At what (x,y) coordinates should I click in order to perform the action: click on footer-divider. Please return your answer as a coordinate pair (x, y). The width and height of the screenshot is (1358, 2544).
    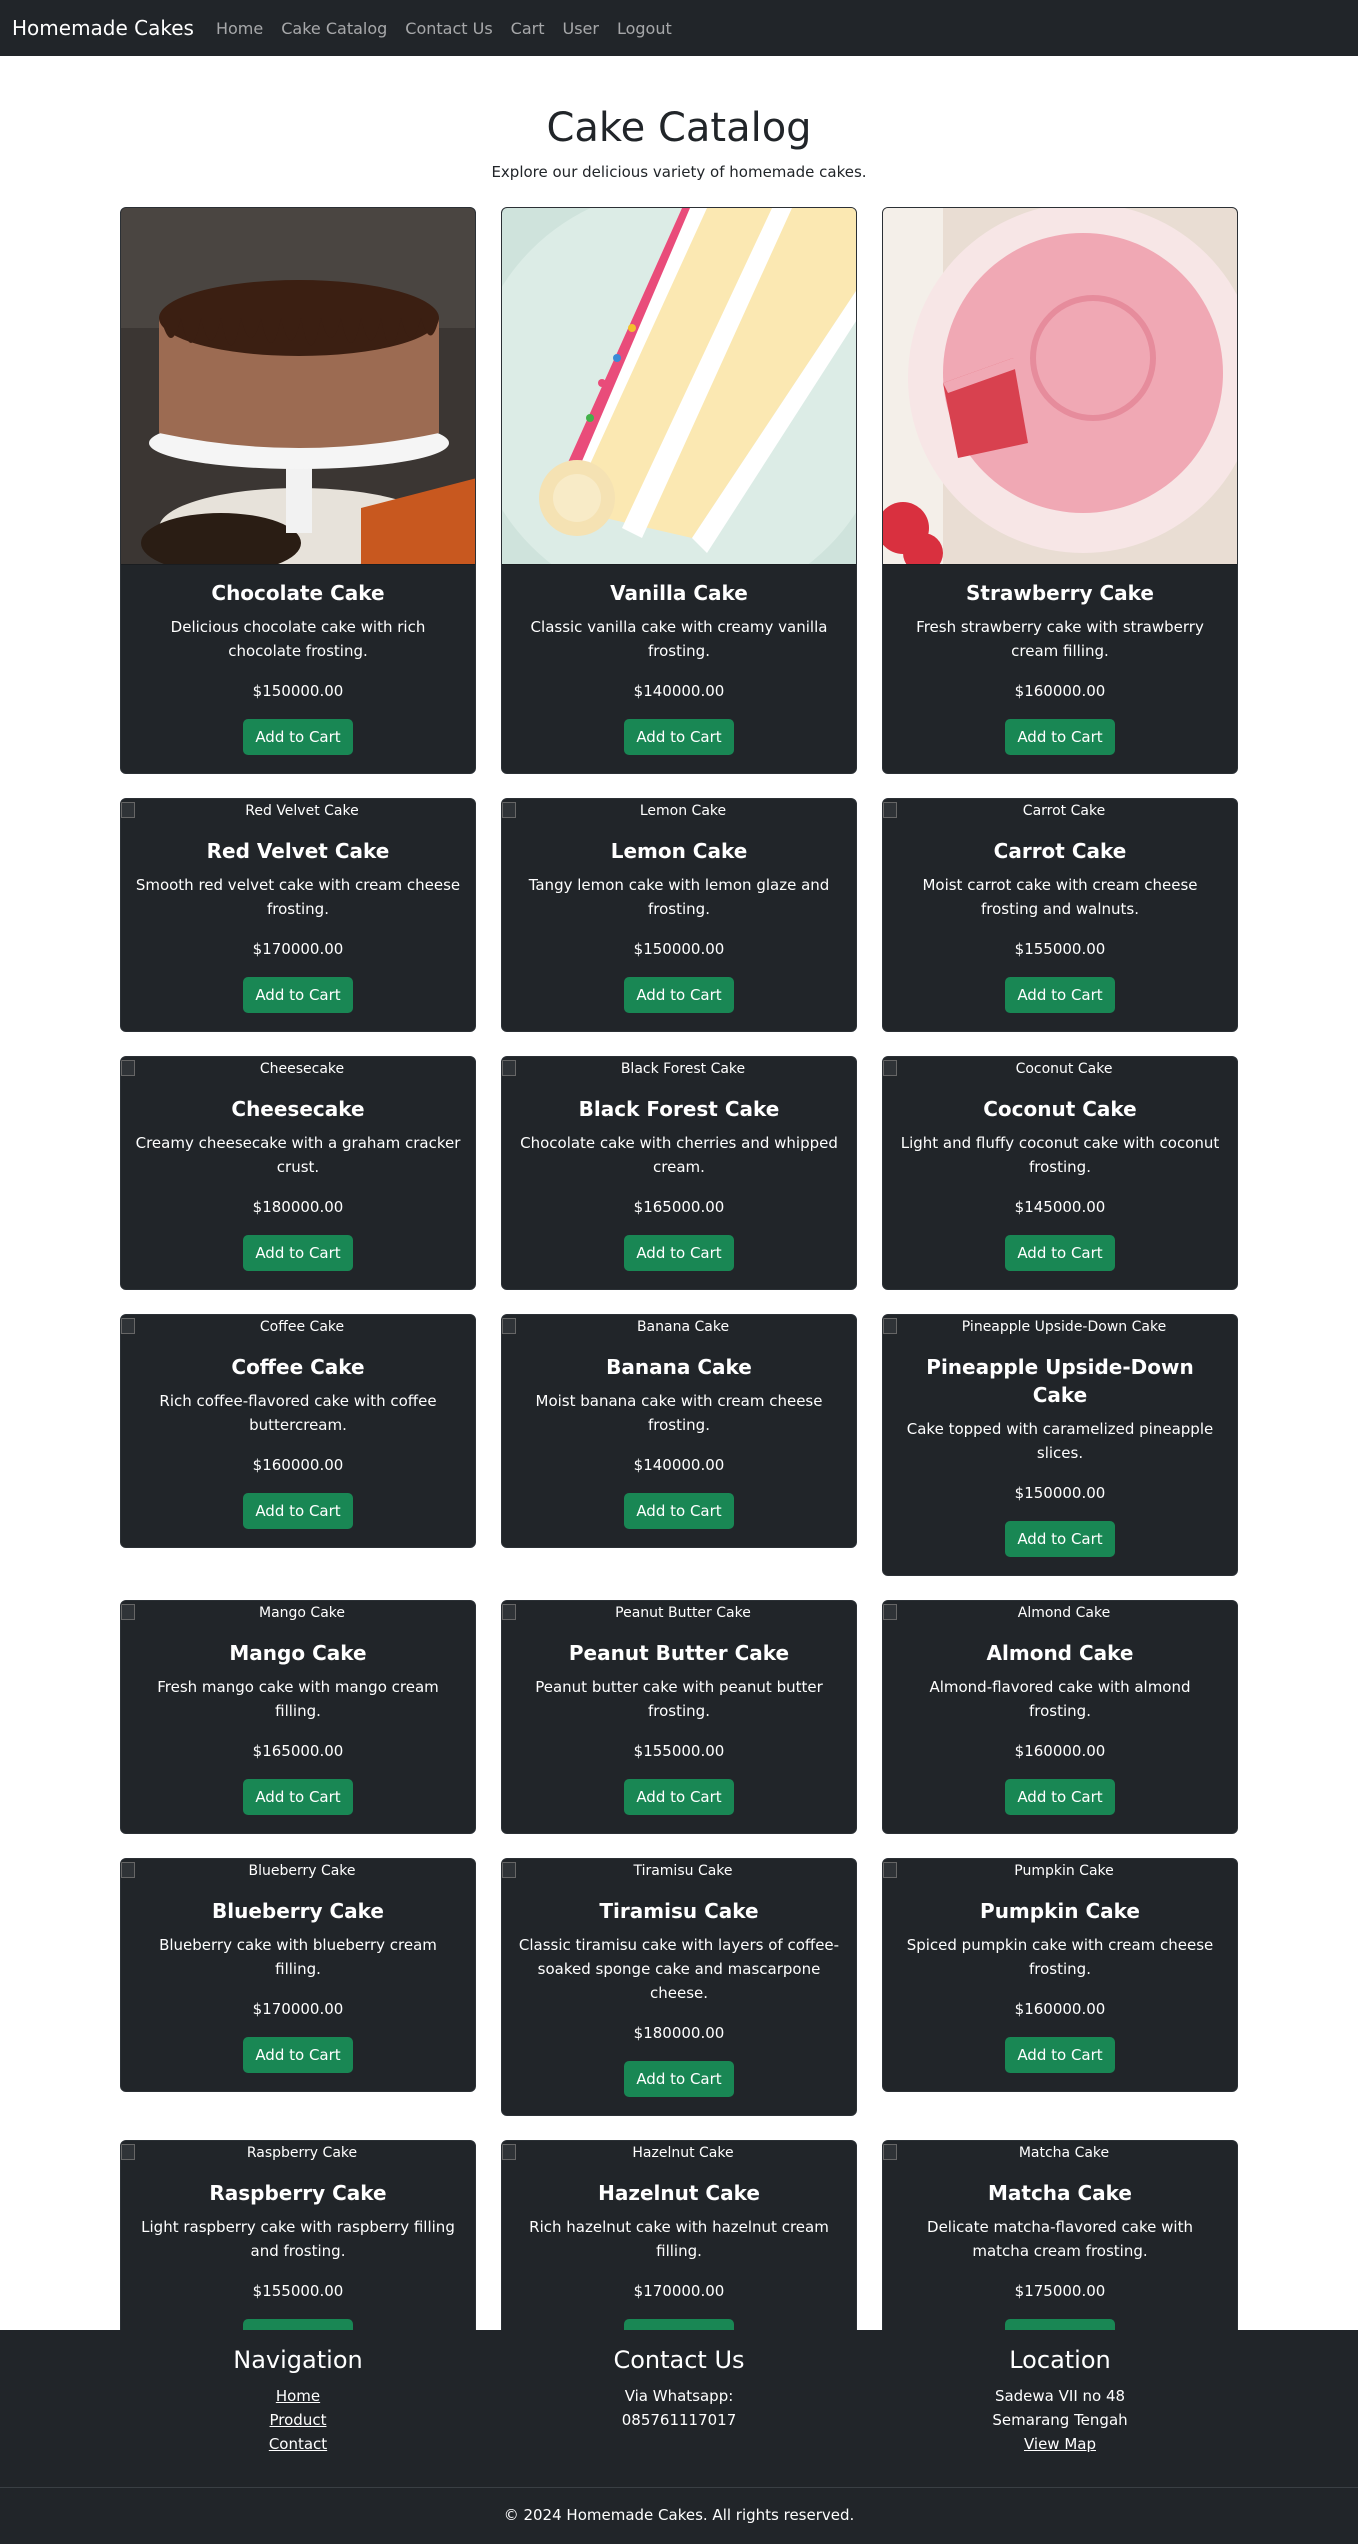
    Looking at the image, I should click on (679, 2487).